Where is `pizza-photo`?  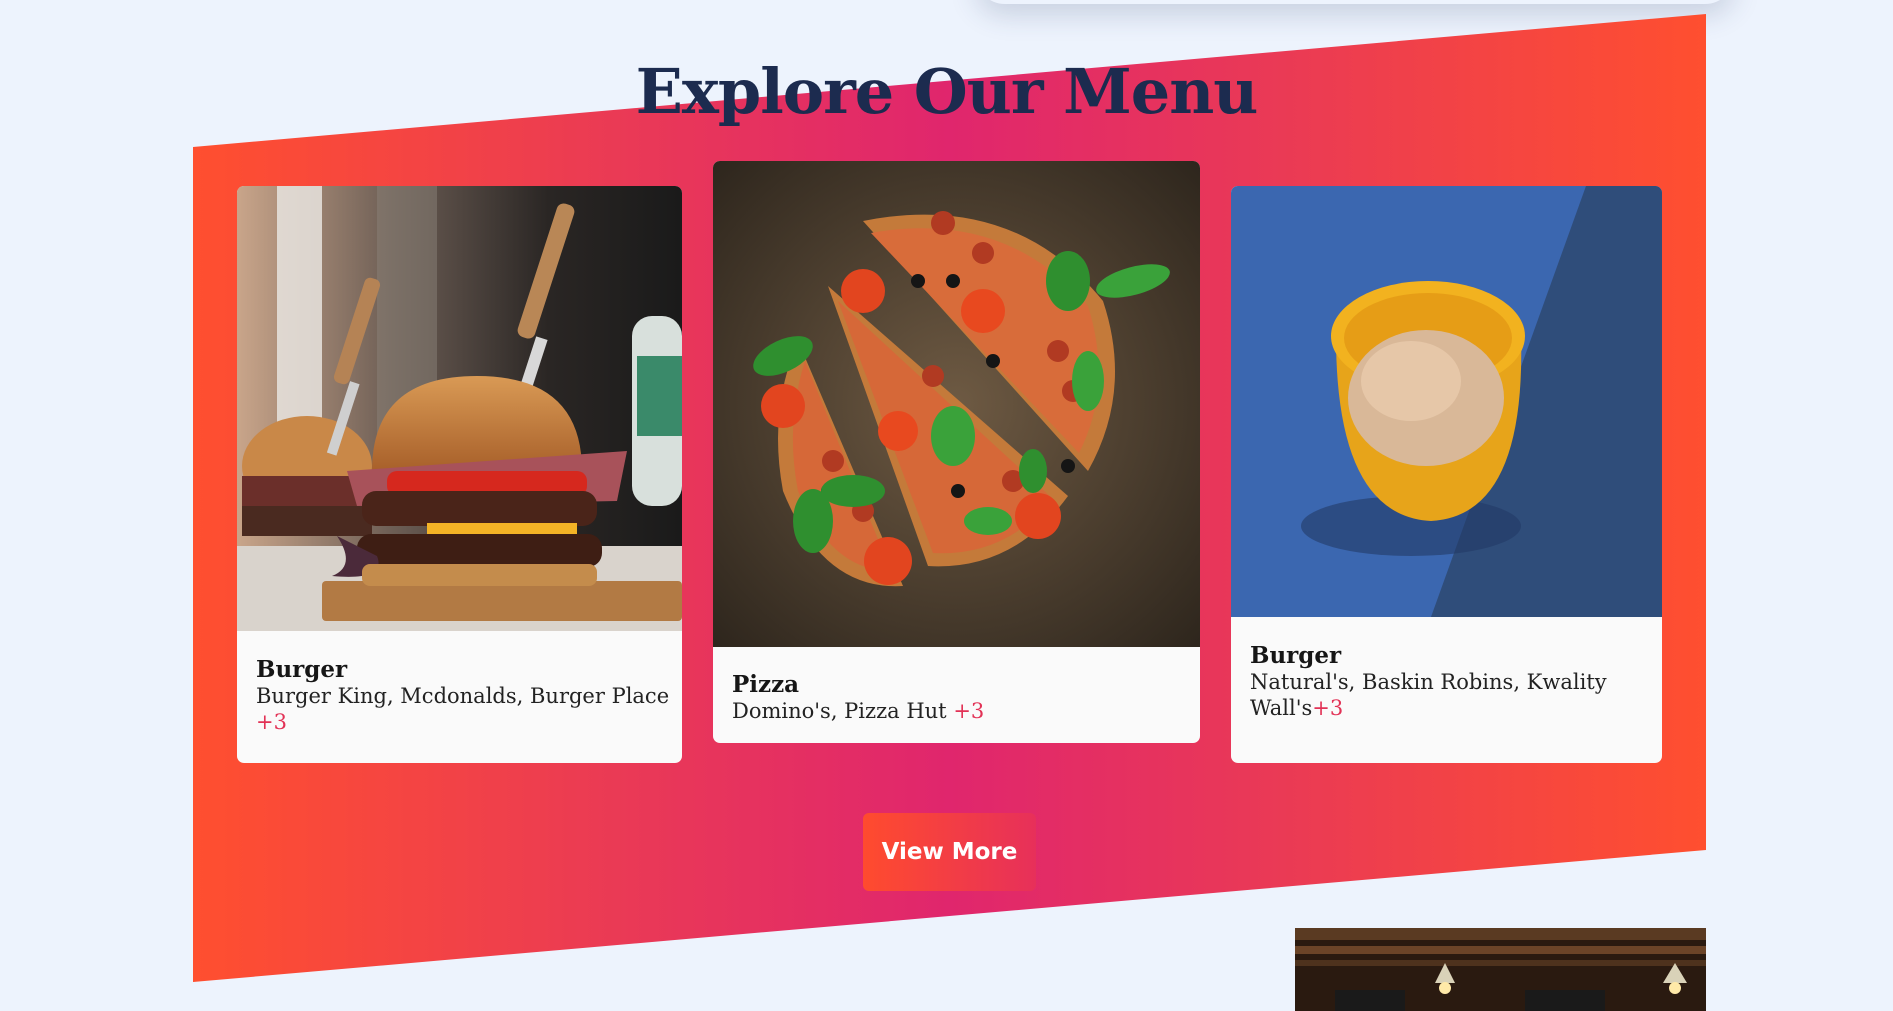 pizza-photo is located at coordinates (956, 404).